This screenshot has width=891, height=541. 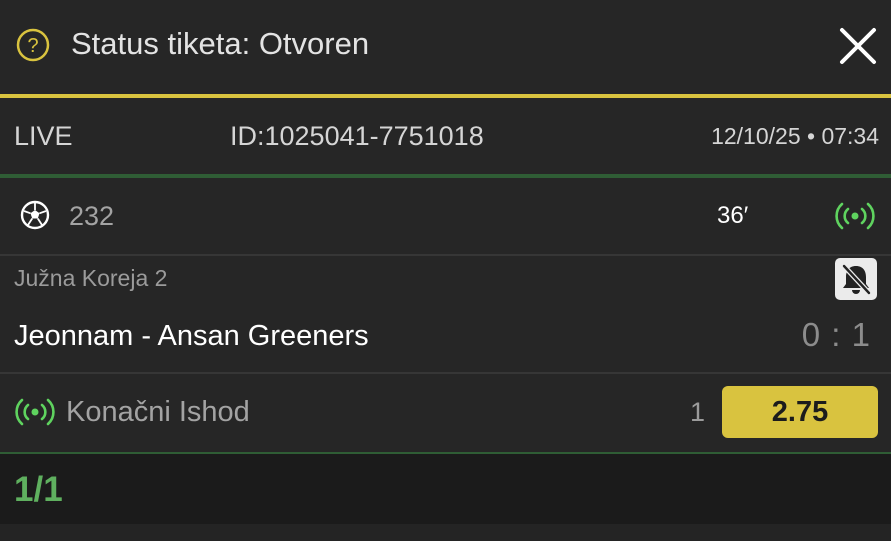 I want to click on close-icon, so click(x=858, y=46).